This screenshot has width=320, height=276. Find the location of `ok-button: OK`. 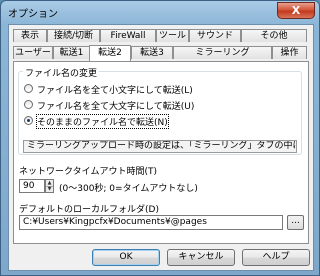

ok-button: OK is located at coordinates (126, 257).